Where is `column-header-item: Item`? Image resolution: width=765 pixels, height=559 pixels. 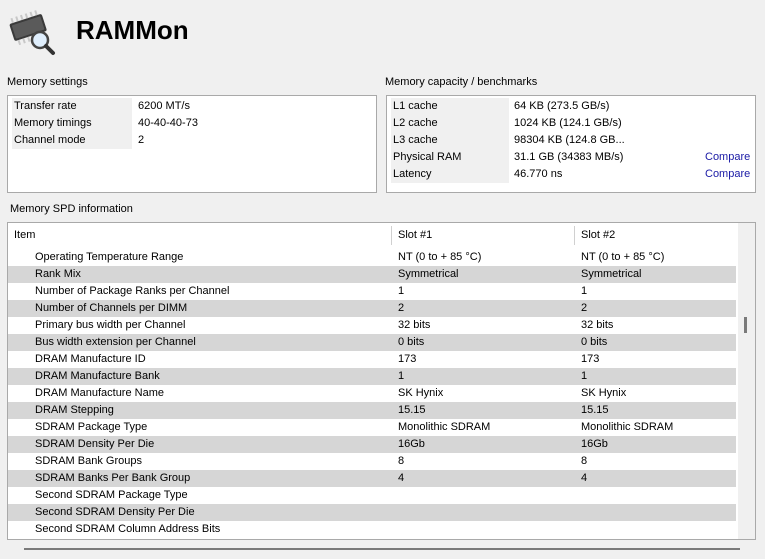 column-header-item: Item is located at coordinates (24, 235).